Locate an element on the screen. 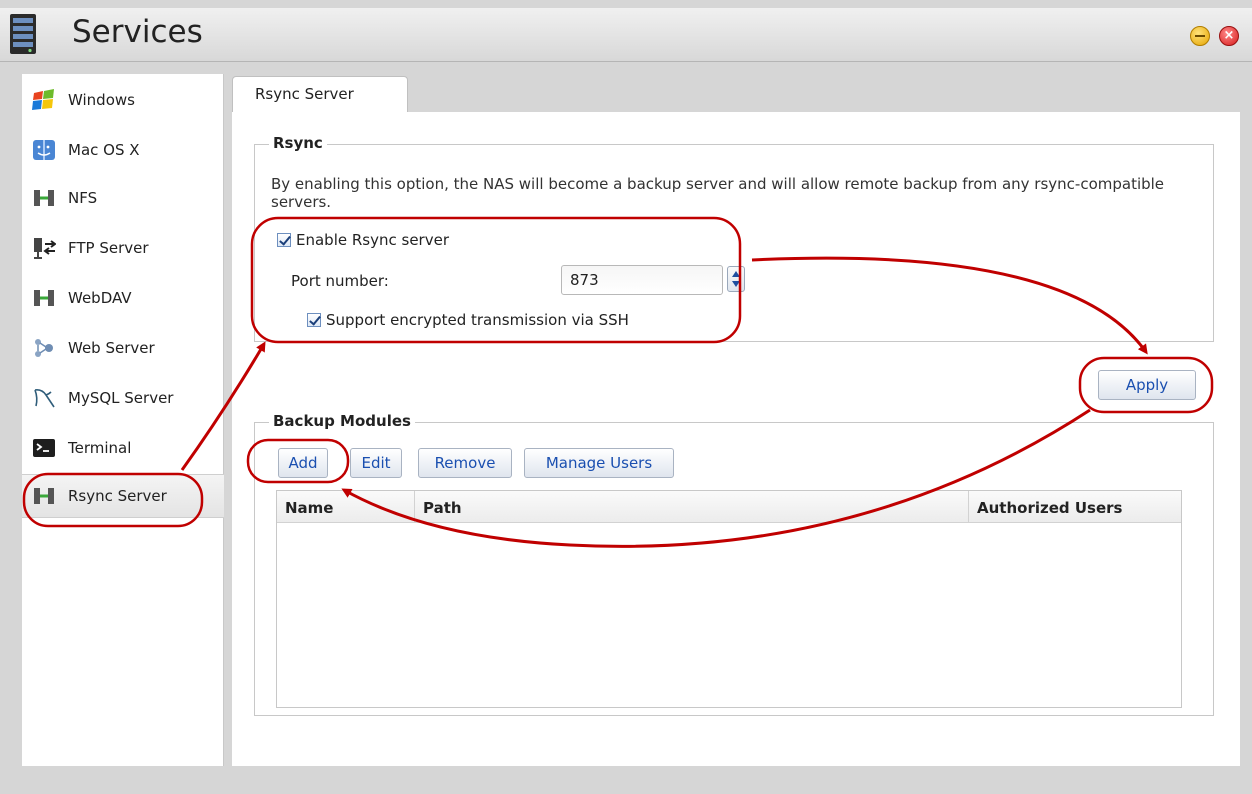 Image resolution: width=1252 pixels, height=794 pixels. rsync-legend: Rsync is located at coordinates (298, 143).